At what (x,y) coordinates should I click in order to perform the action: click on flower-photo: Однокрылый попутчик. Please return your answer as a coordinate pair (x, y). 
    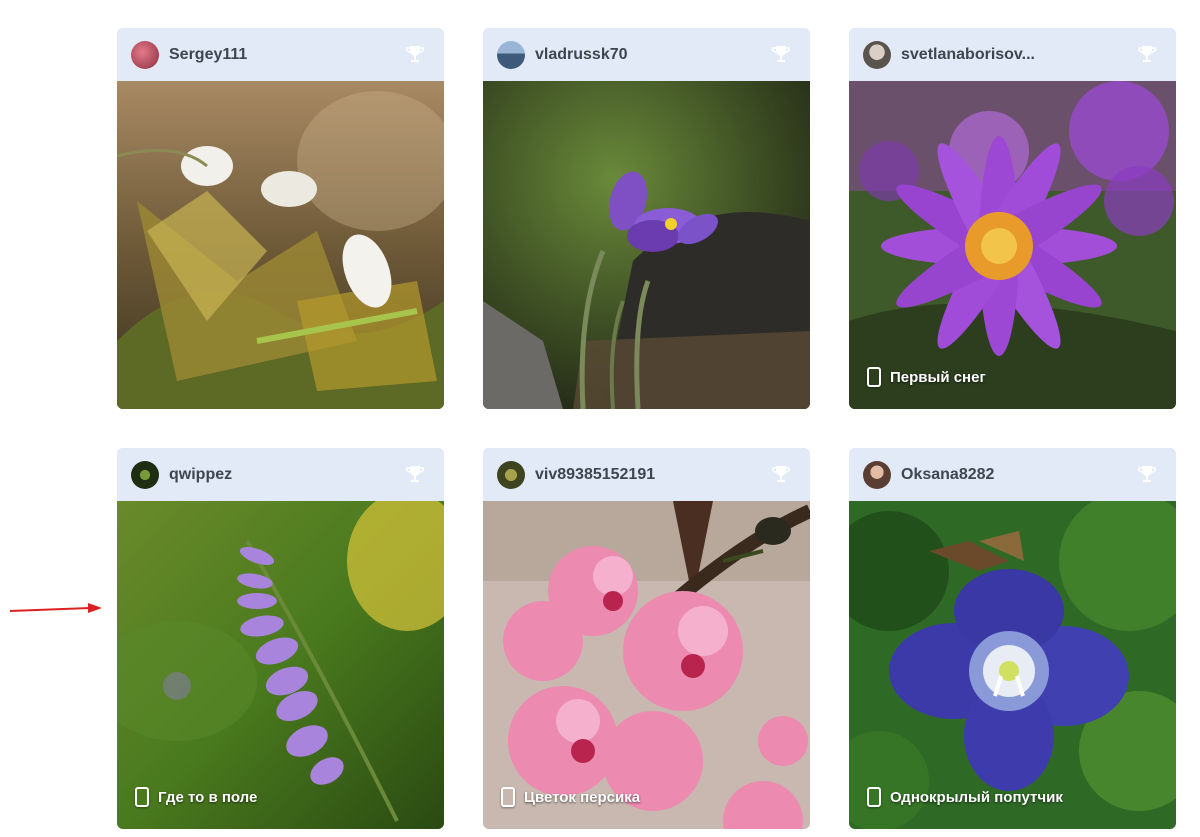
    Looking at the image, I should click on (1012, 665).